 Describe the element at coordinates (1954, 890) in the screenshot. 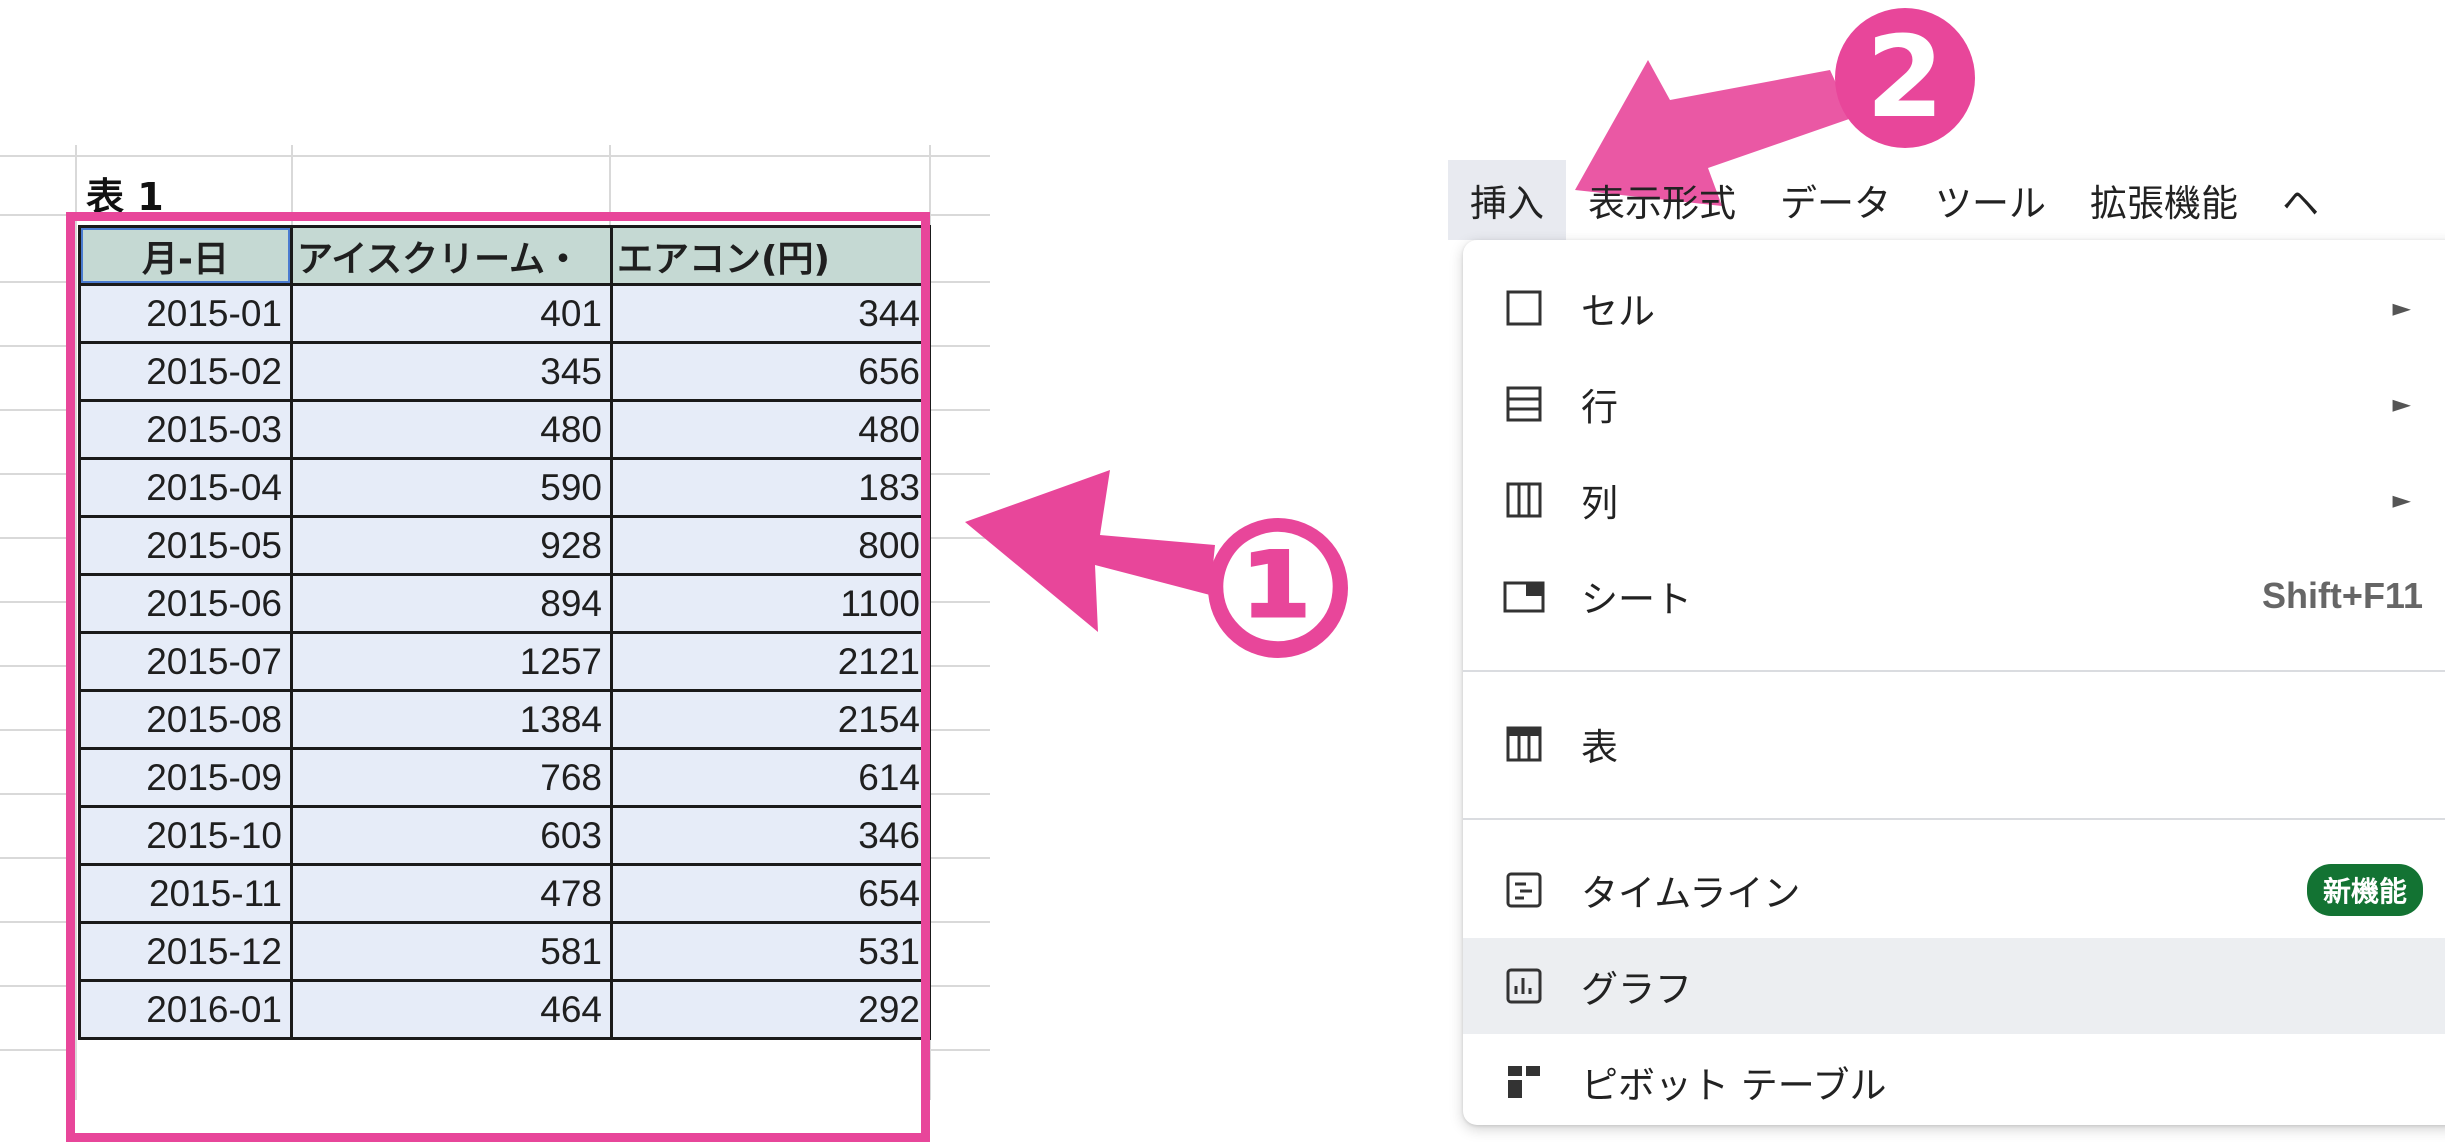

I see `menu-item-timeline: タイムライン 新機能` at that location.